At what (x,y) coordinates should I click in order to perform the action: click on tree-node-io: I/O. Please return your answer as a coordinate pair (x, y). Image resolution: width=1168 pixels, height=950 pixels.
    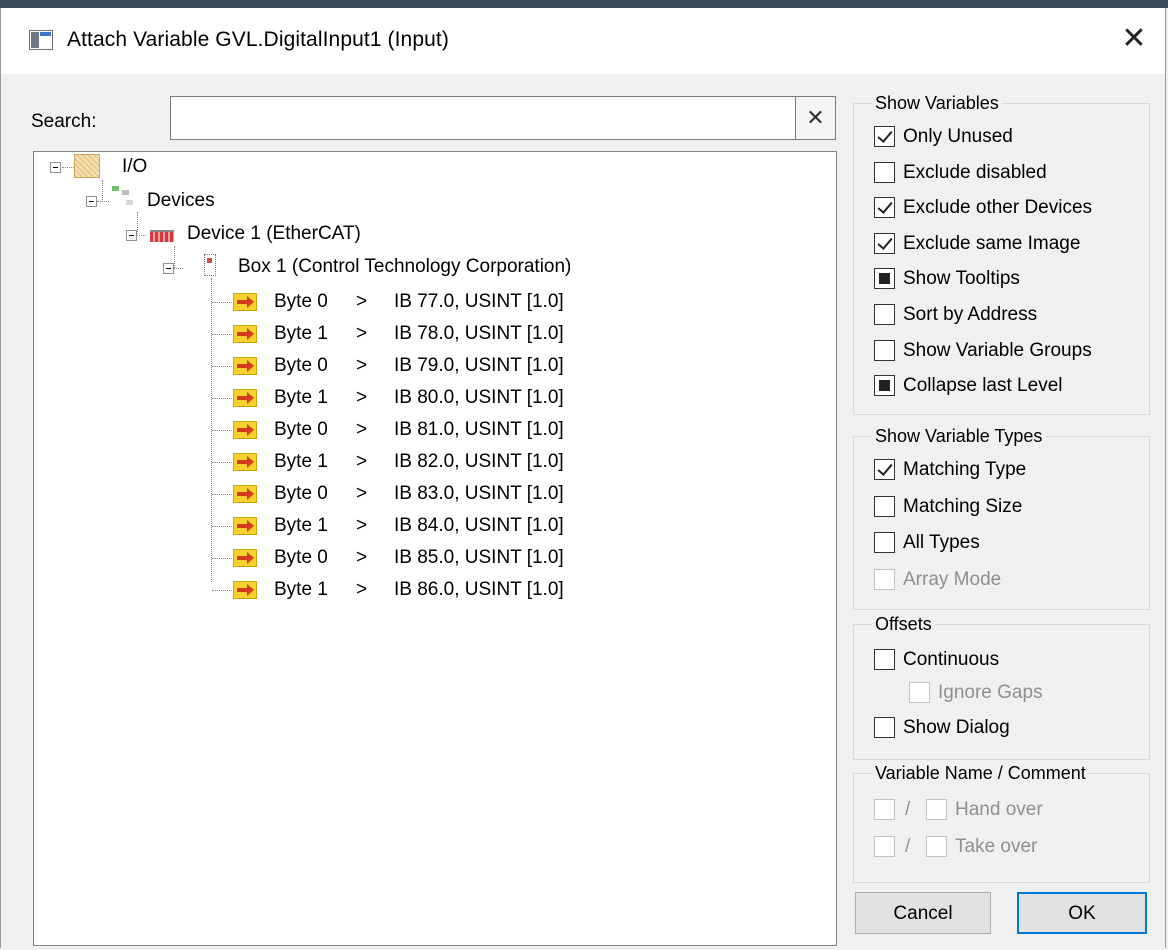
    Looking at the image, I should click on (134, 167).